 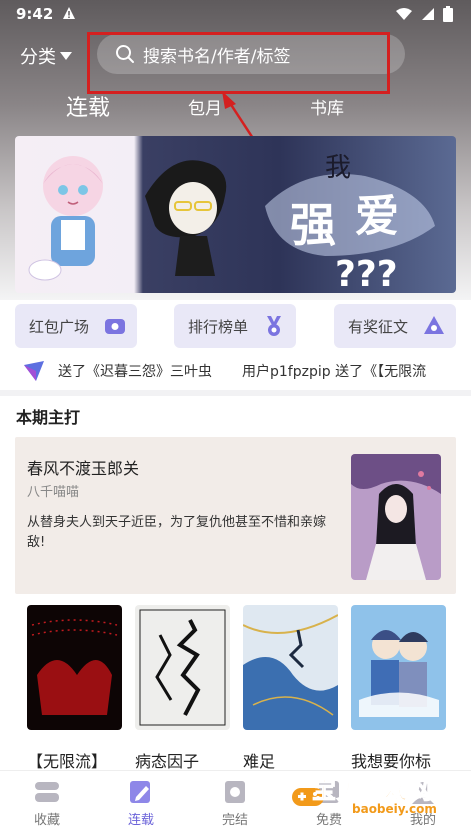 I want to click on book-item: 我想要你标, so click(x=398, y=688).